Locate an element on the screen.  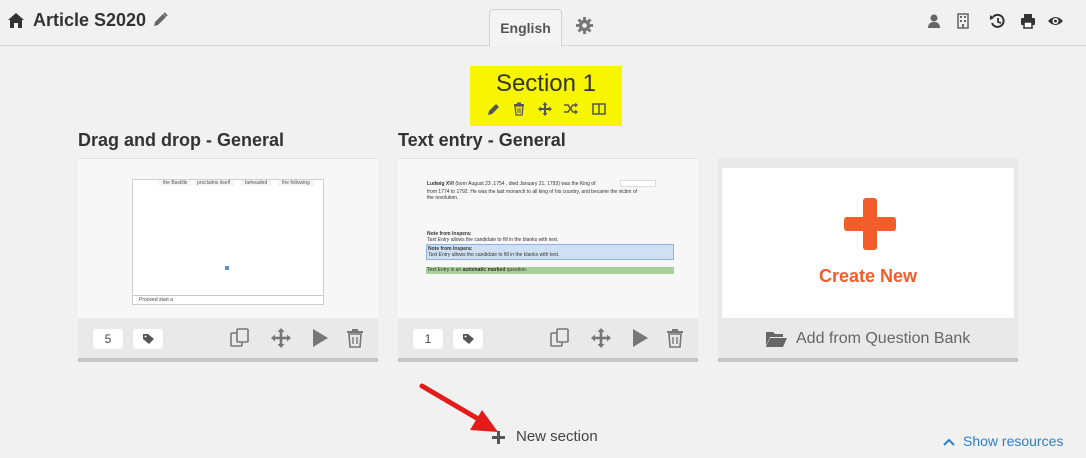
page-title: Article S2020 is located at coordinates (90, 20).